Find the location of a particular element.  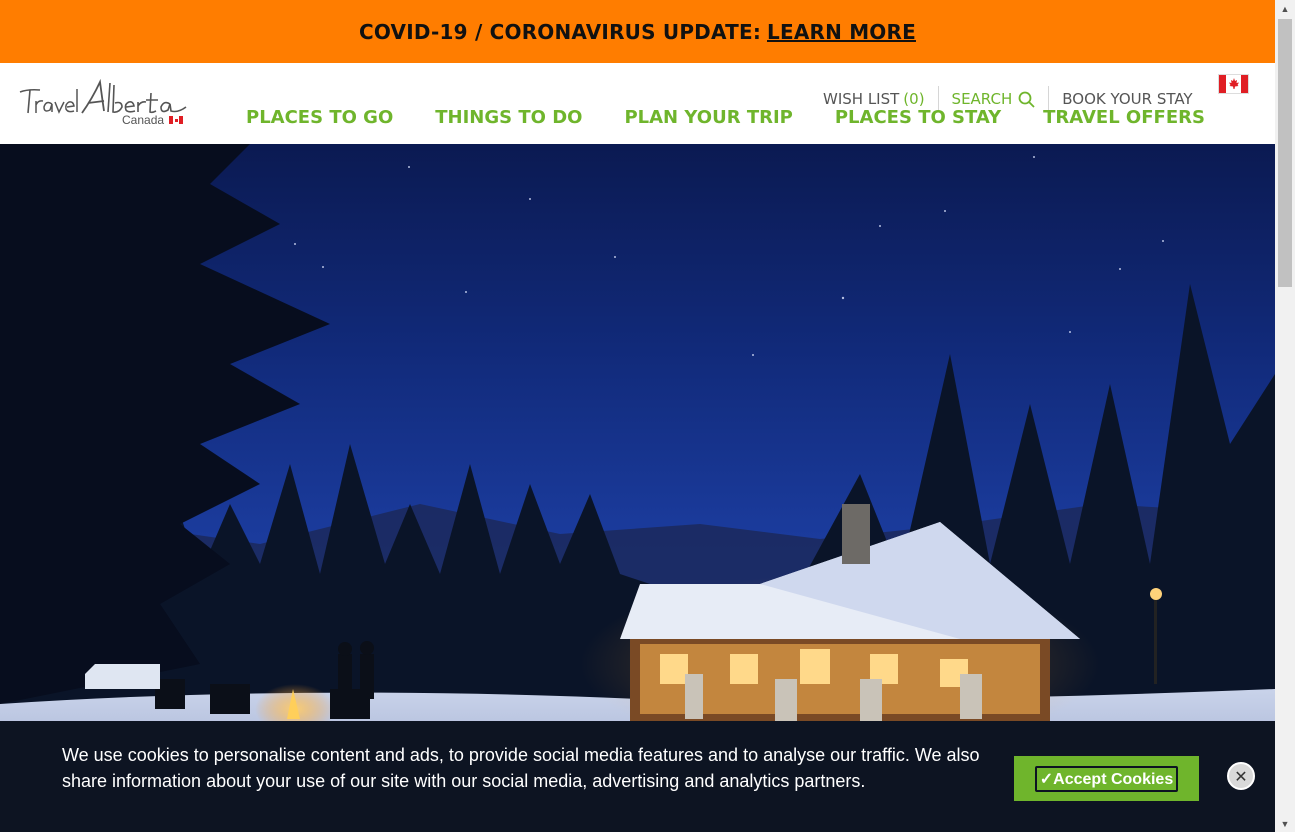

accept-cookies-label: ✓Accept Cookies is located at coordinates (1106, 778).